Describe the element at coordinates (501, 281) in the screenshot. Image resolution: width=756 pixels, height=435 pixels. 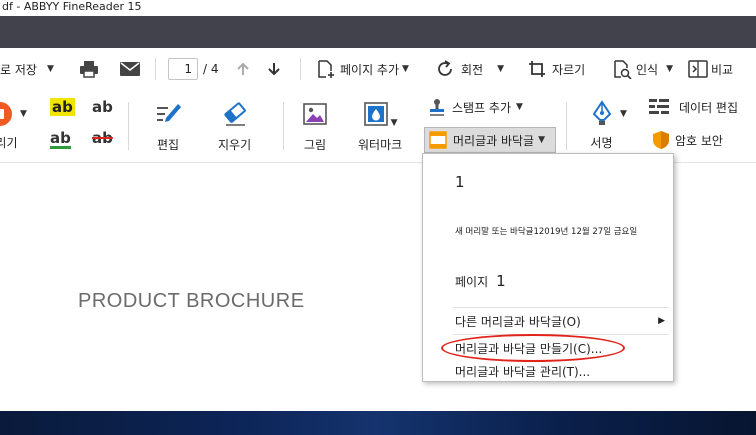
I see `menu-item-preset-3-number: 1` at that location.